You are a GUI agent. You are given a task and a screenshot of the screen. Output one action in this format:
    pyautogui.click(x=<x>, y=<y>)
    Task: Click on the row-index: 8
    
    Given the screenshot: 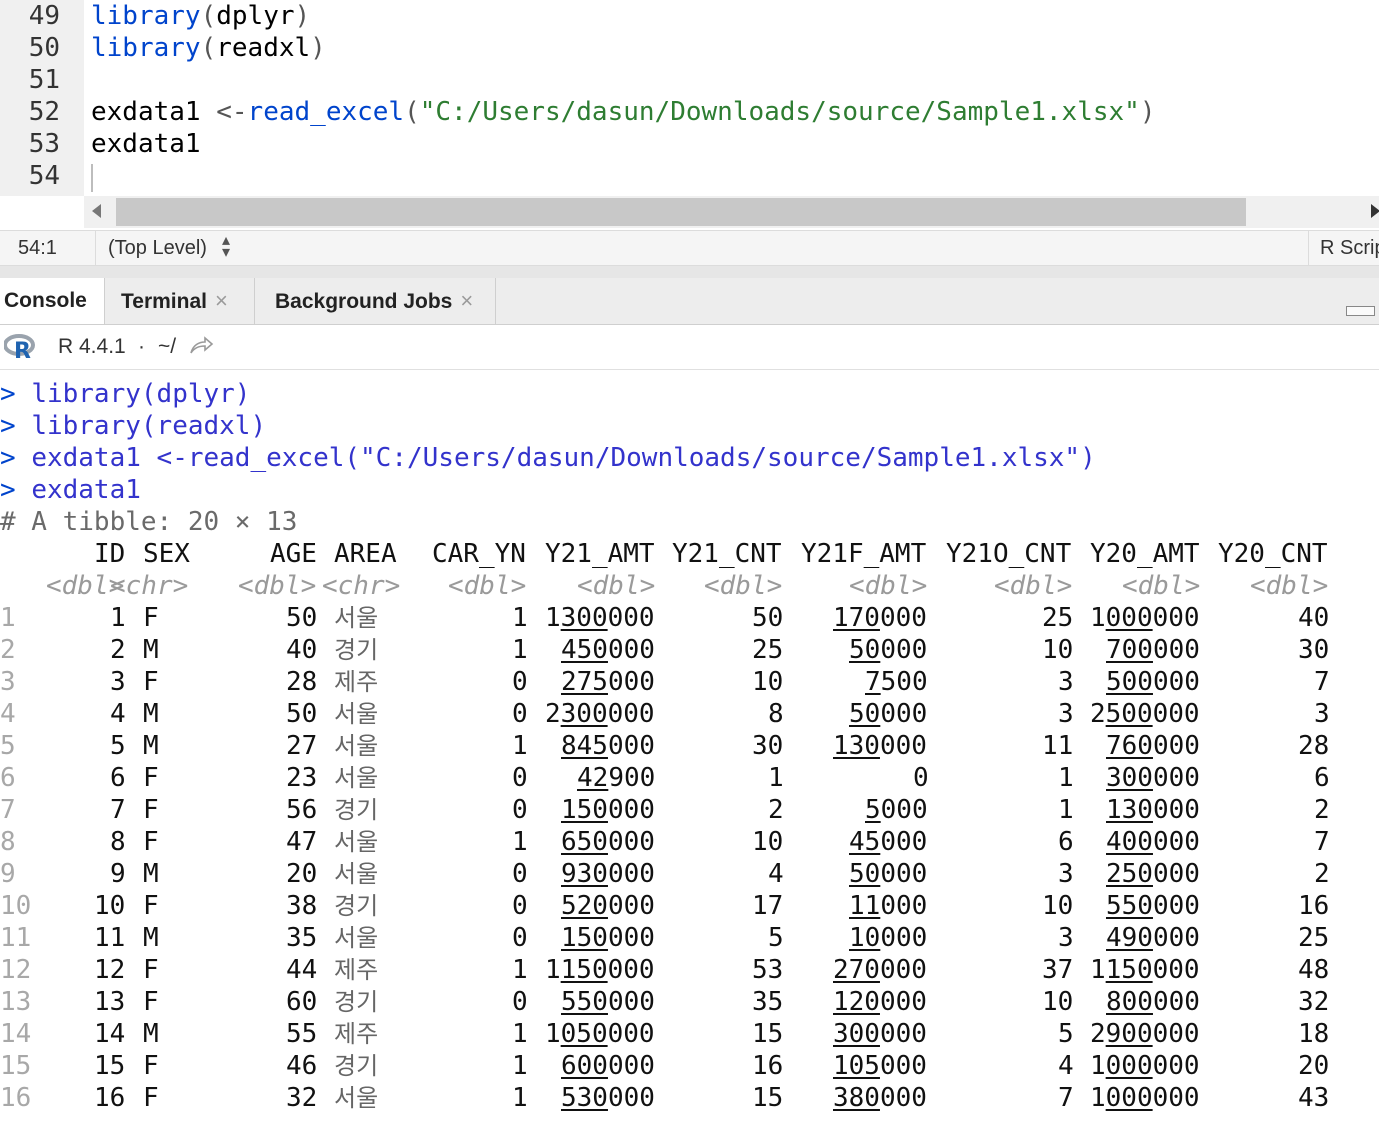 What is the action you would take?
    pyautogui.click(x=8, y=842)
    